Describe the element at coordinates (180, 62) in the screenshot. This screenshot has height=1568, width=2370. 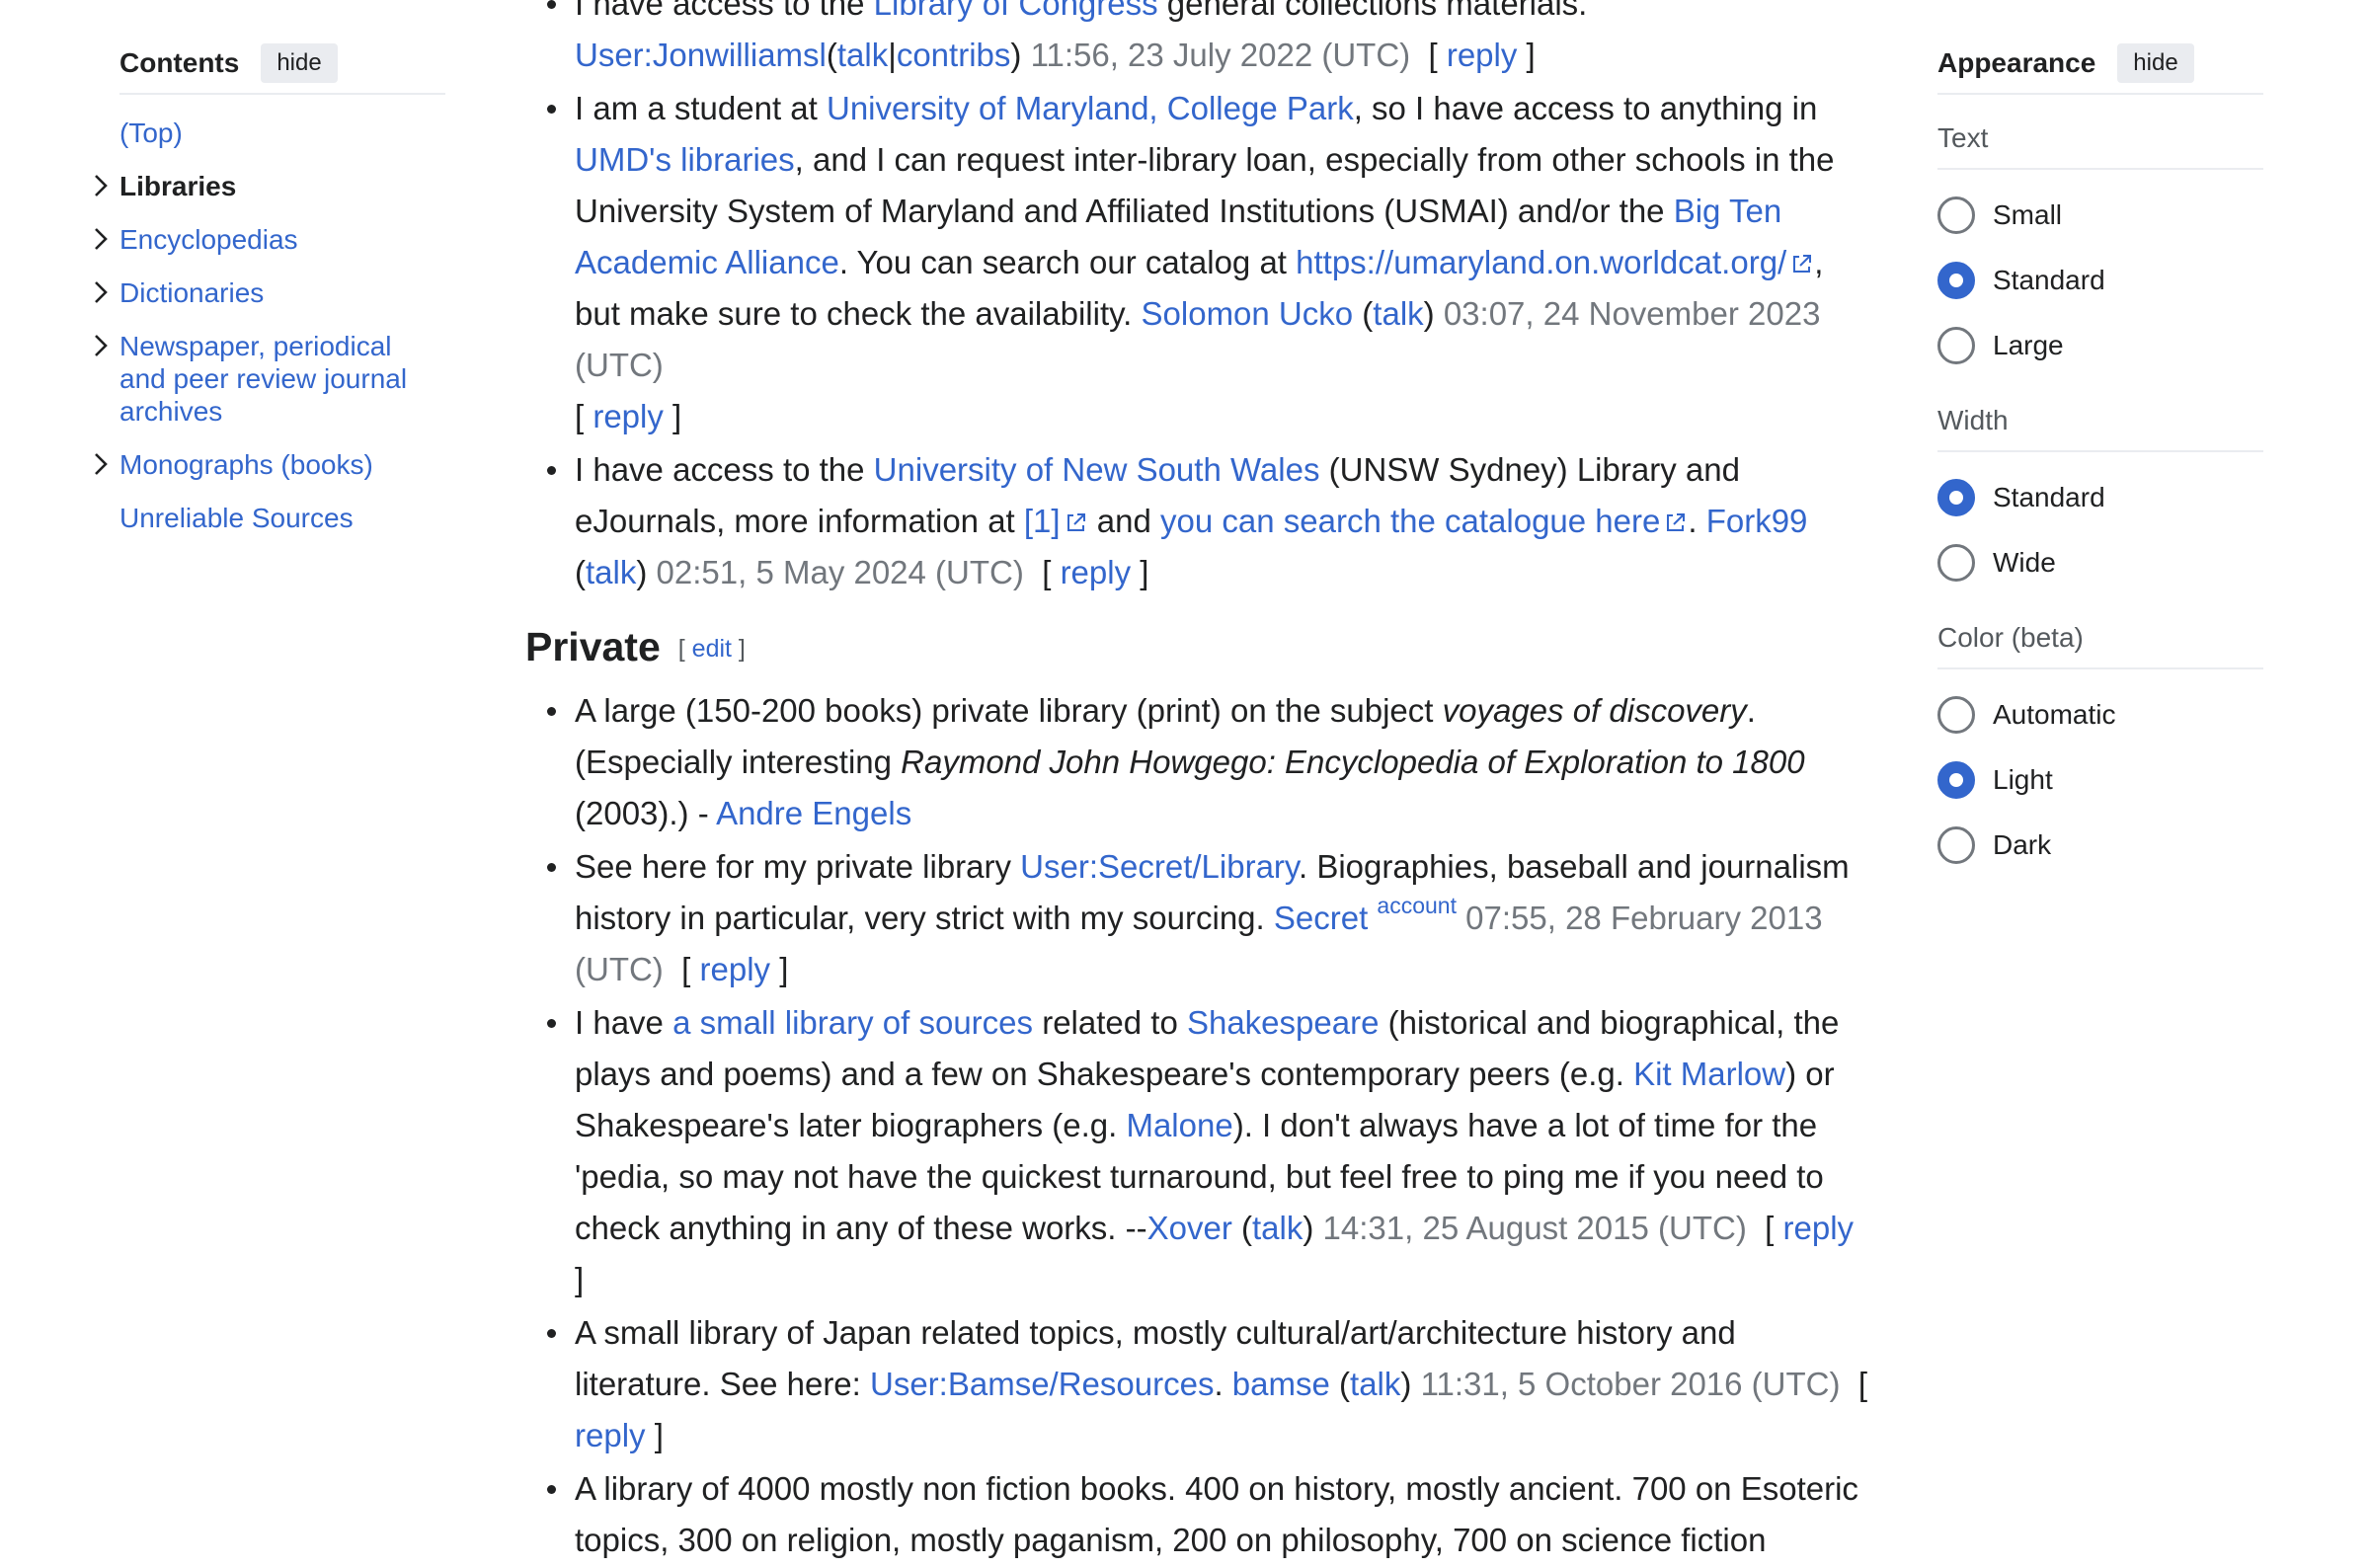
I see `contents-title: Contents` at that location.